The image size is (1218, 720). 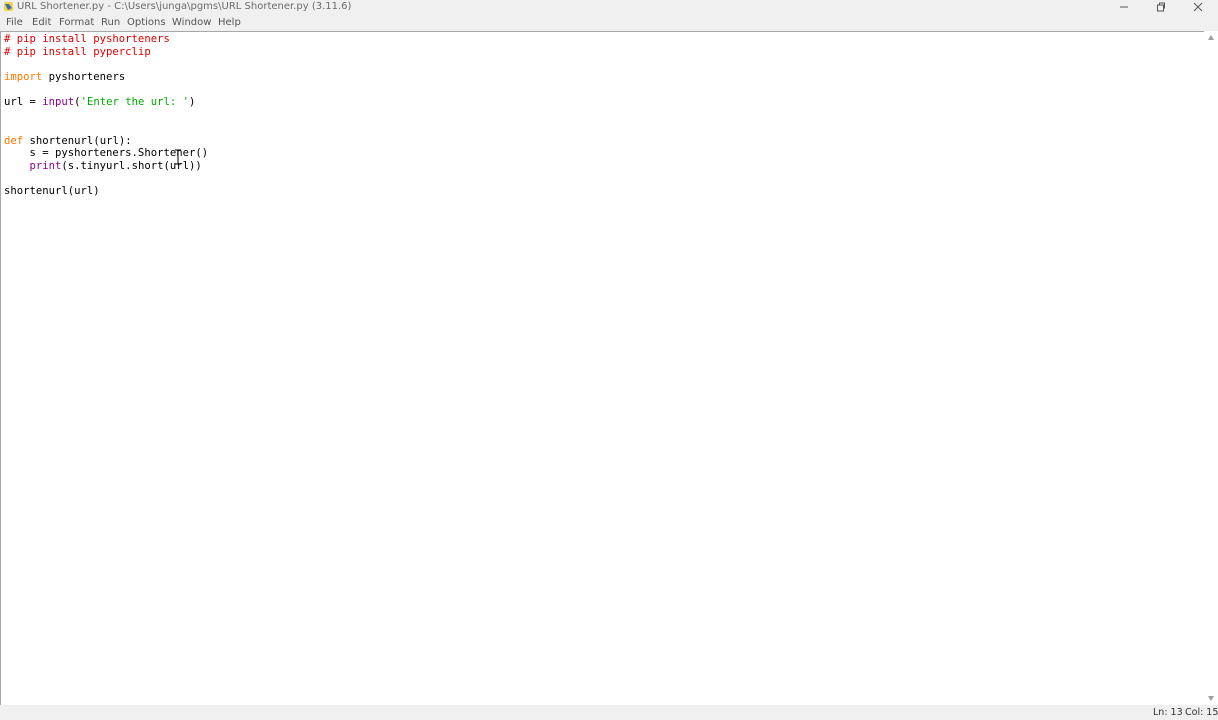 What do you see at coordinates (602, 77) in the screenshot?
I see `code-line: import pyshorteners` at bounding box center [602, 77].